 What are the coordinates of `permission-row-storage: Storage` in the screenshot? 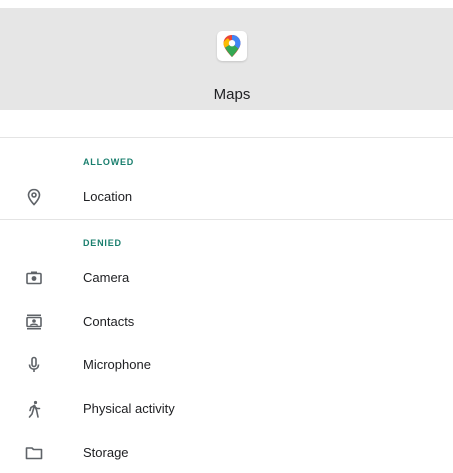 It's located at (226, 453).